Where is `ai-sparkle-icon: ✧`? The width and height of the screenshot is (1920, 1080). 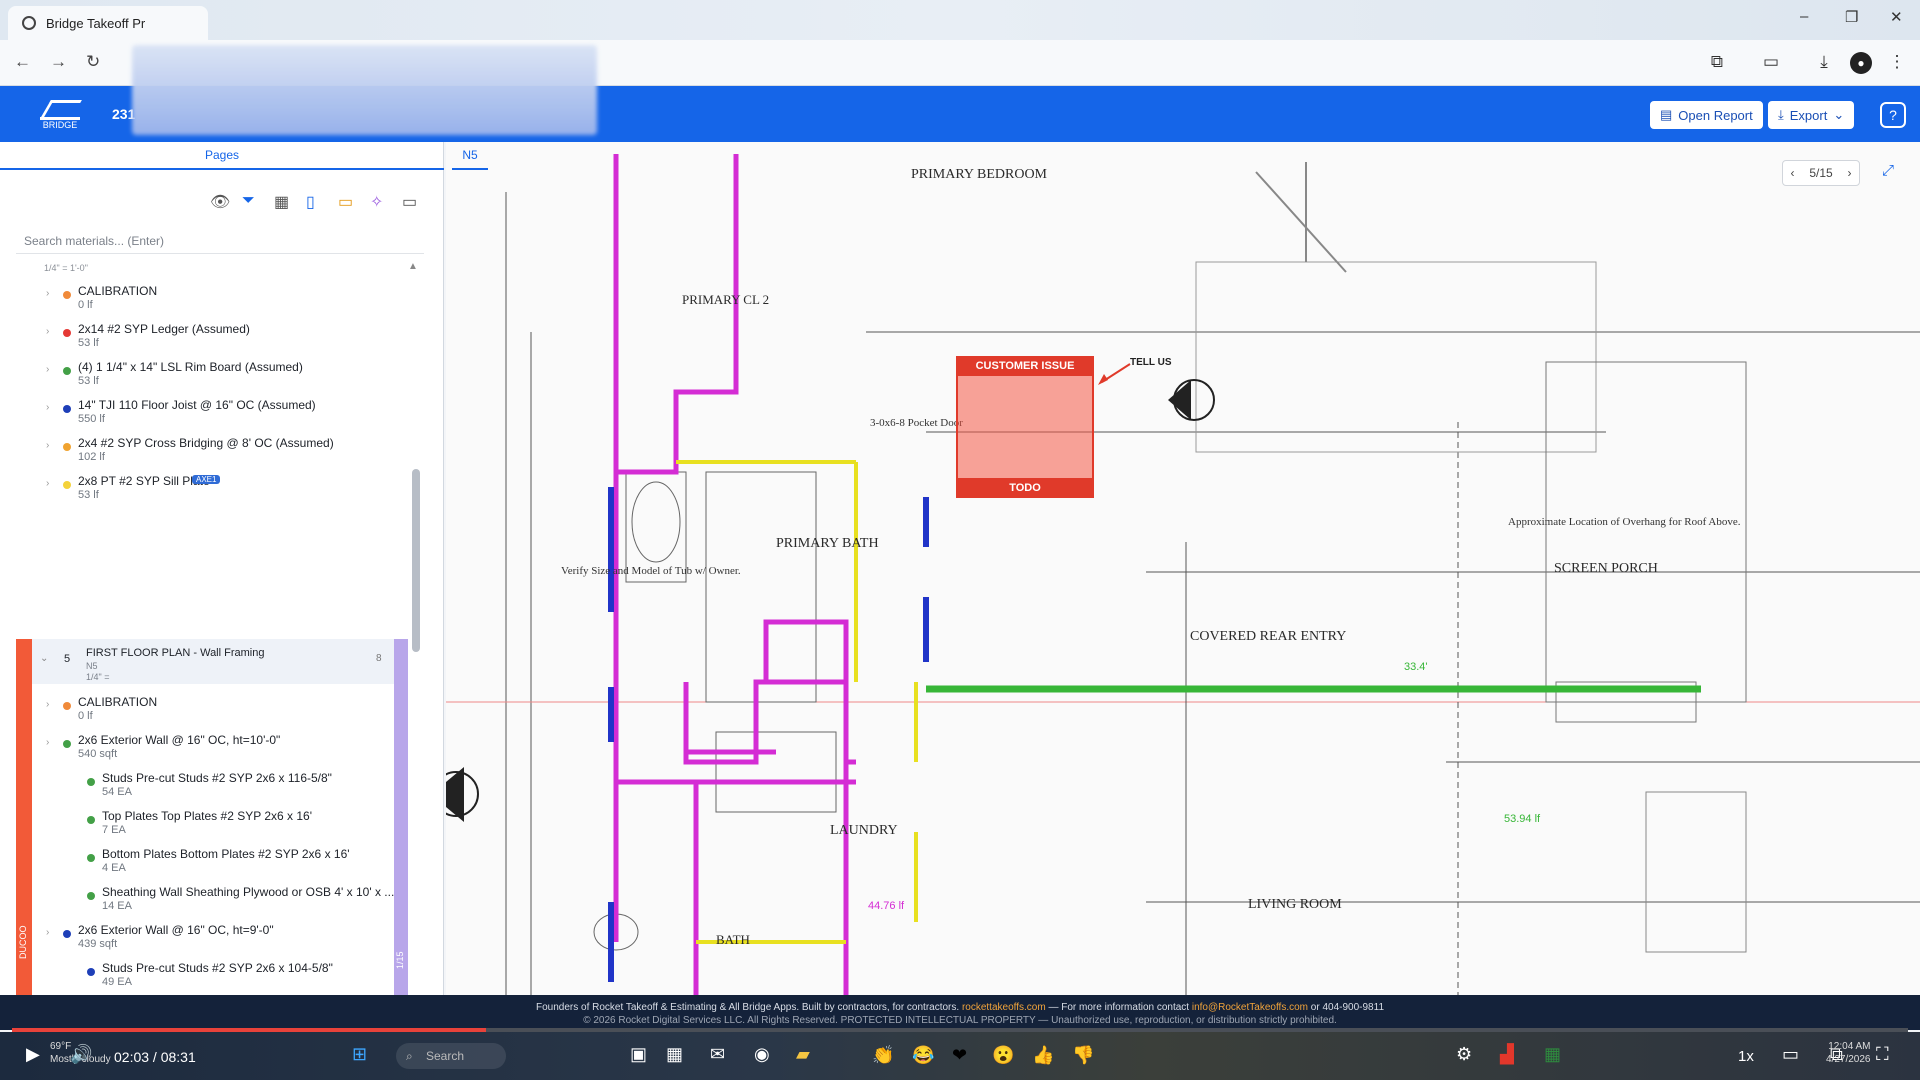
ai-sparkle-icon: ✧ is located at coordinates (376, 202).